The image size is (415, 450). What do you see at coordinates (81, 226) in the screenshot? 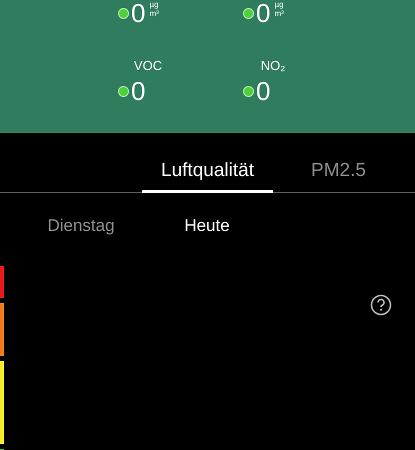
I see `day-tab: Dienstag` at bounding box center [81, 226].